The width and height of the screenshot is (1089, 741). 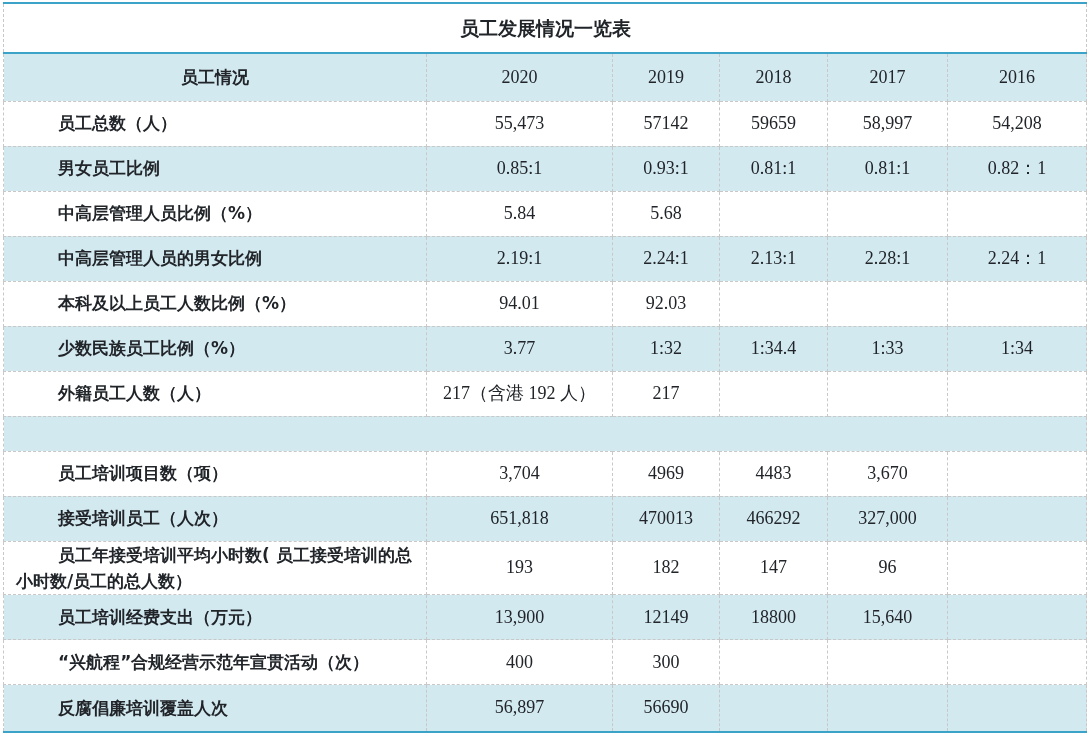 What do you see at coordinates (519, 258) in the screenshot?
I see `table-cell: 2.19:1` at bounding box center [519, 258].